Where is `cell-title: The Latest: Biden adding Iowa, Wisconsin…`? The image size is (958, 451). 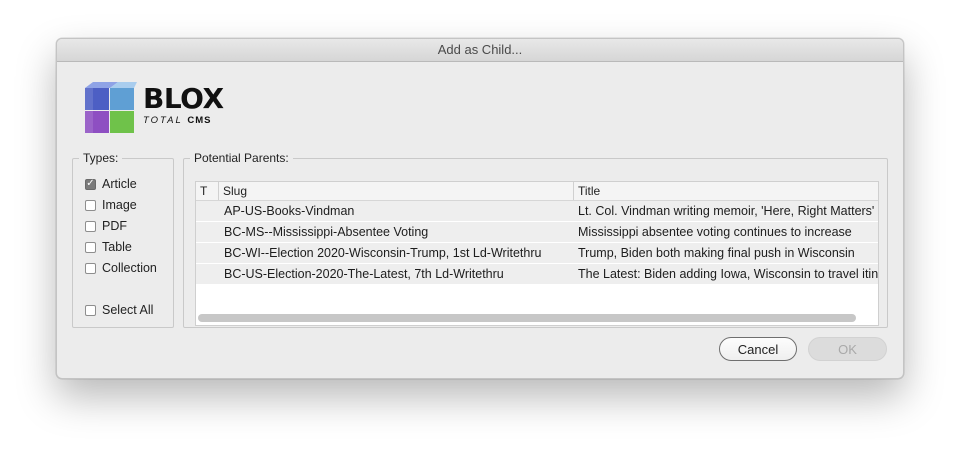
cell-title: The Latest: Biden adding Iowa, Wisconsin… is located at coordinates (728, 274).